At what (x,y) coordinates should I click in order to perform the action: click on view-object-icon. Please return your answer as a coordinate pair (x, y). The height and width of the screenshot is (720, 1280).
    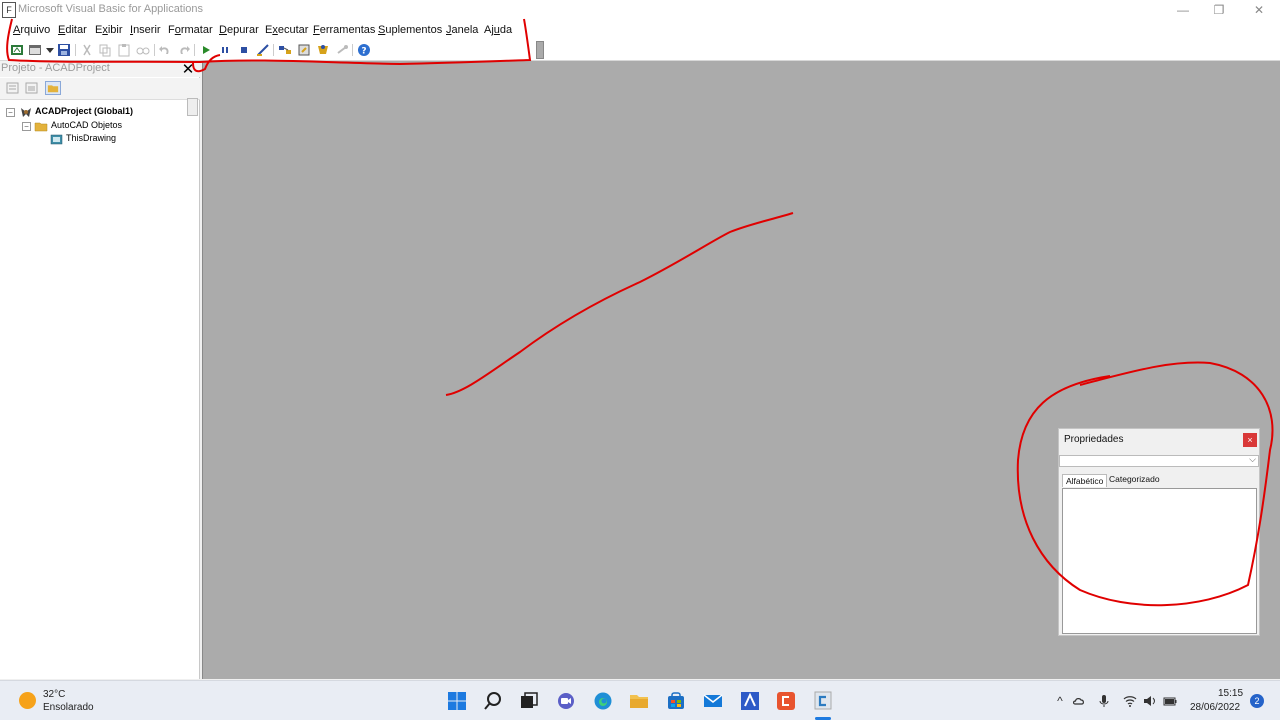
    Looking at the image, I should click on (32, 88).